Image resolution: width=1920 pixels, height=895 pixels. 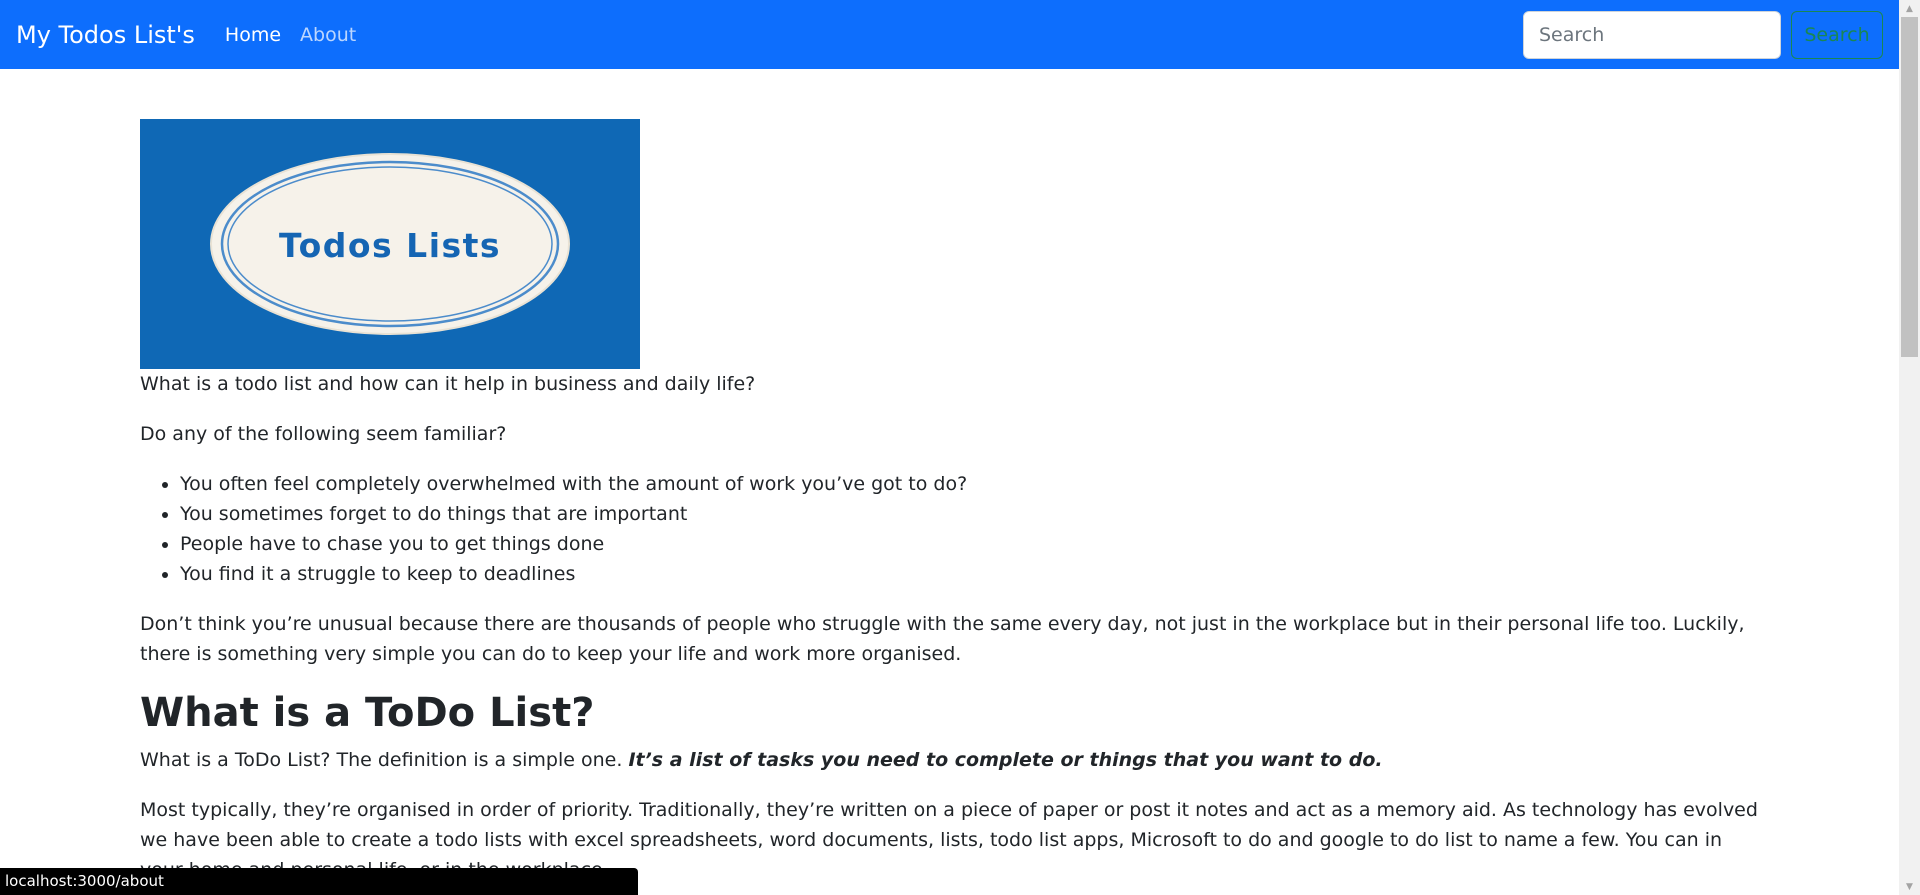 What do you see at coordinates (1837, 34) in the screenshot?
I see `search-button: Search` at bounding box center [1837, 34].